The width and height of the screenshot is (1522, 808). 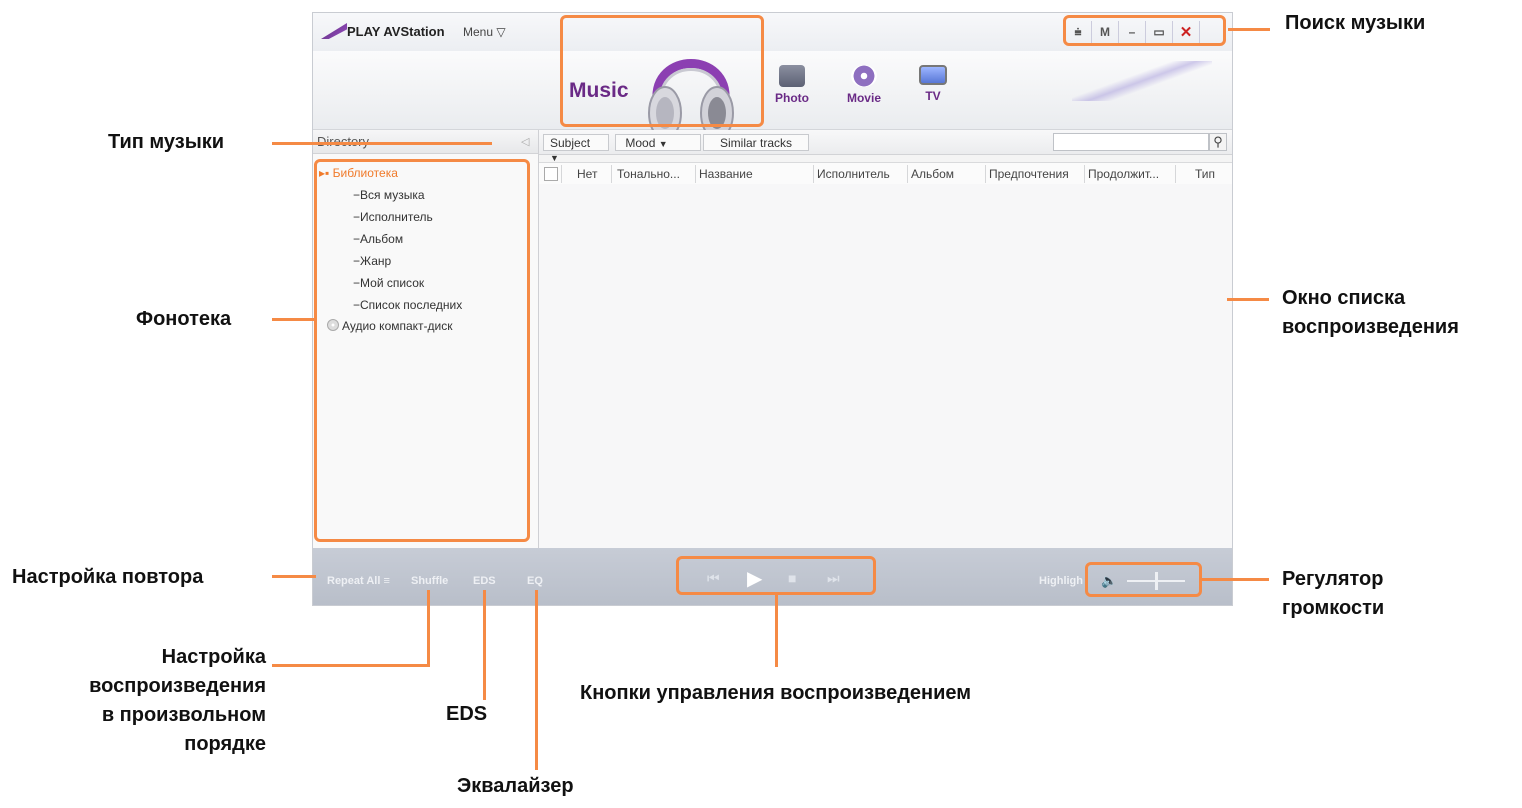 What do you see at coordinates (933, 96) in the screenshot?
I see `nav-tv-label: TV` at bounding box center [933, 96].